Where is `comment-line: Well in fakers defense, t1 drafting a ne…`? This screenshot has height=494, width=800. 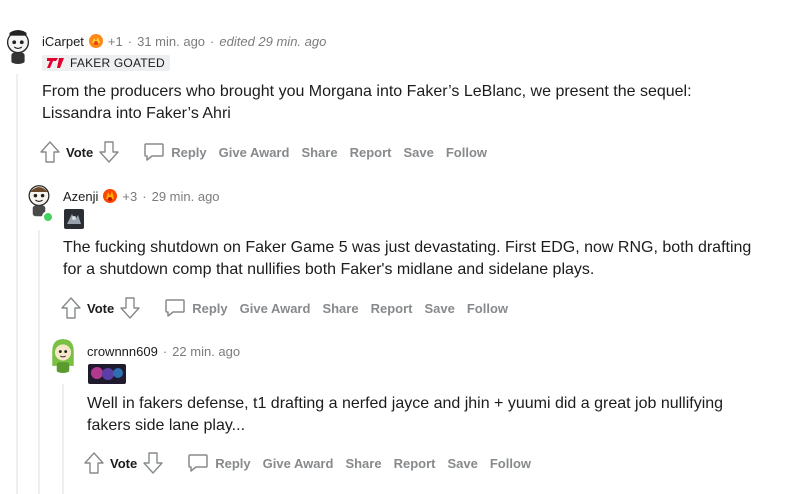
comment-line: Well in fakers defense, t1 drafting a ne… is located at coordinates (405, 403).